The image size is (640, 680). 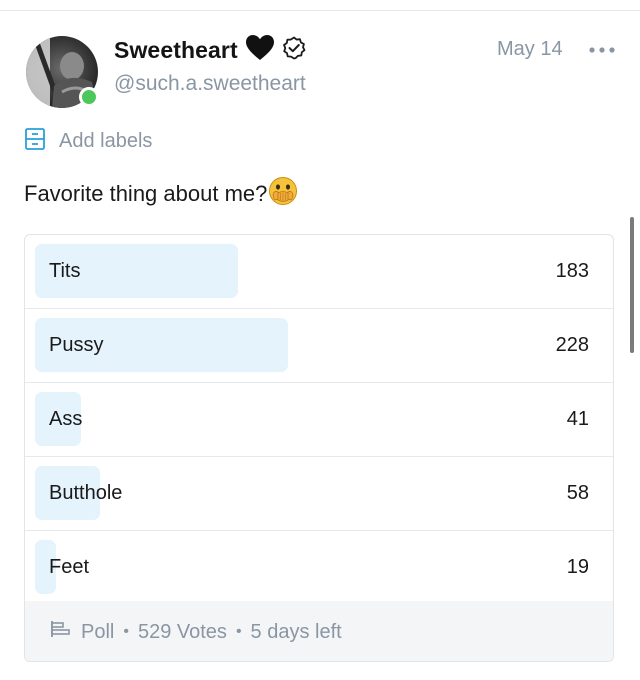 I want to click on poll-icon, so click(x=61, y=632).